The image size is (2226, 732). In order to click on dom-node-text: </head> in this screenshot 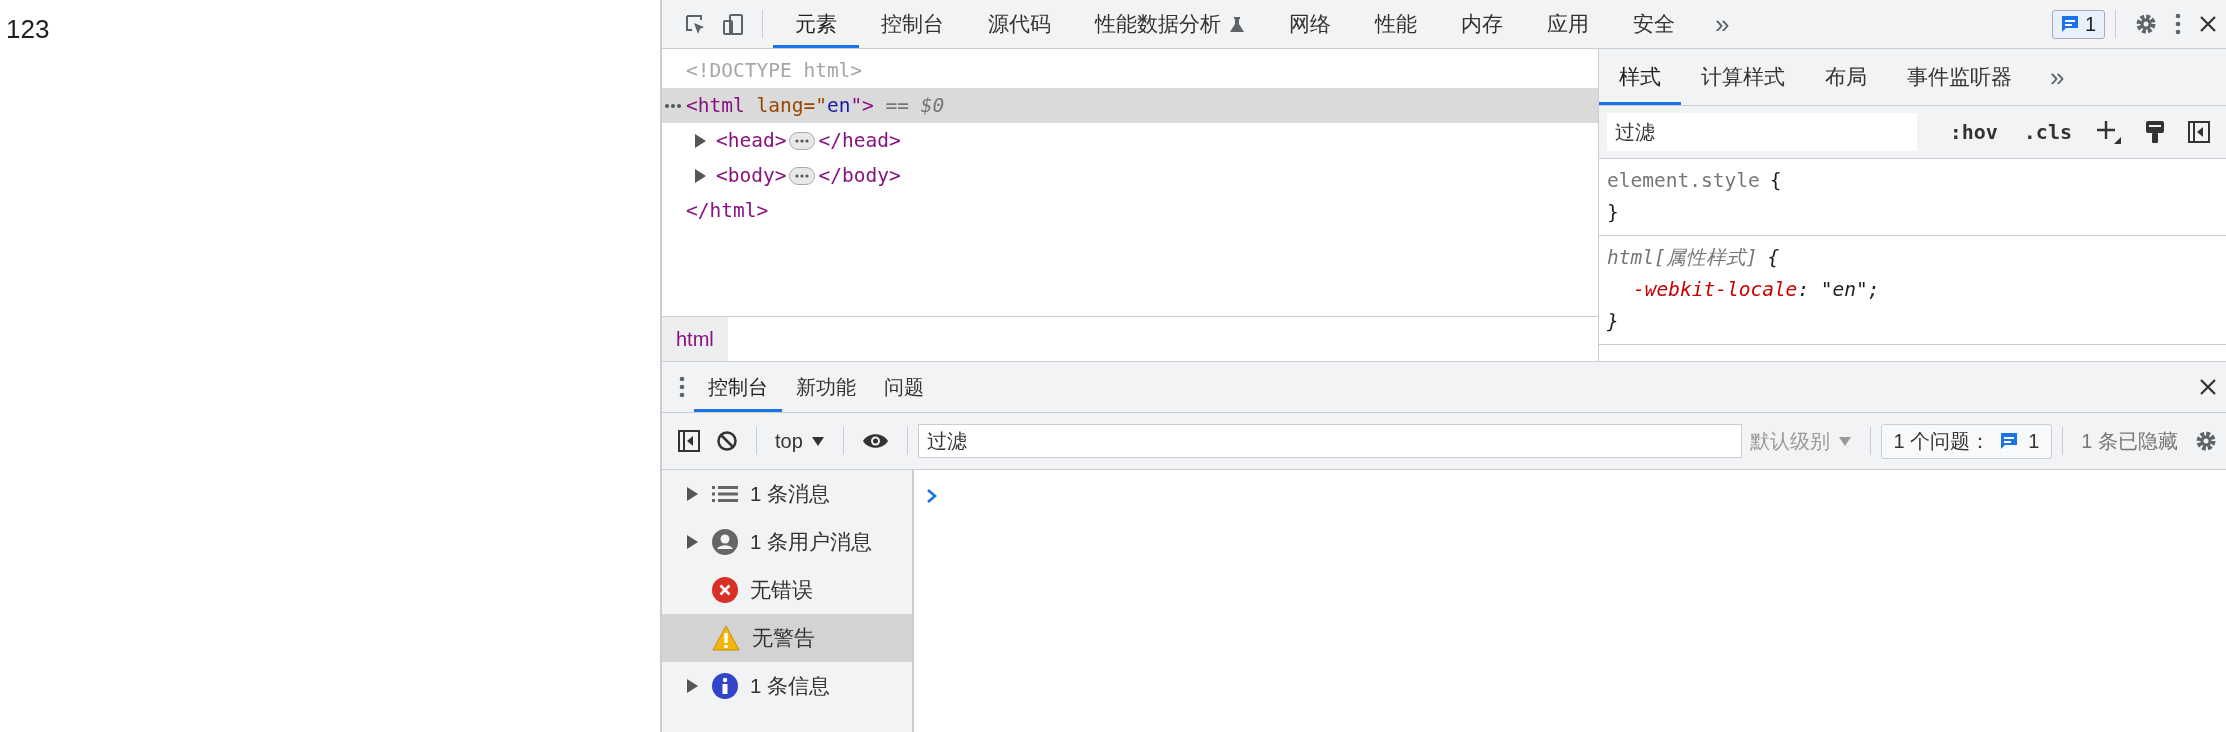, I will do `click(859, 140)`.